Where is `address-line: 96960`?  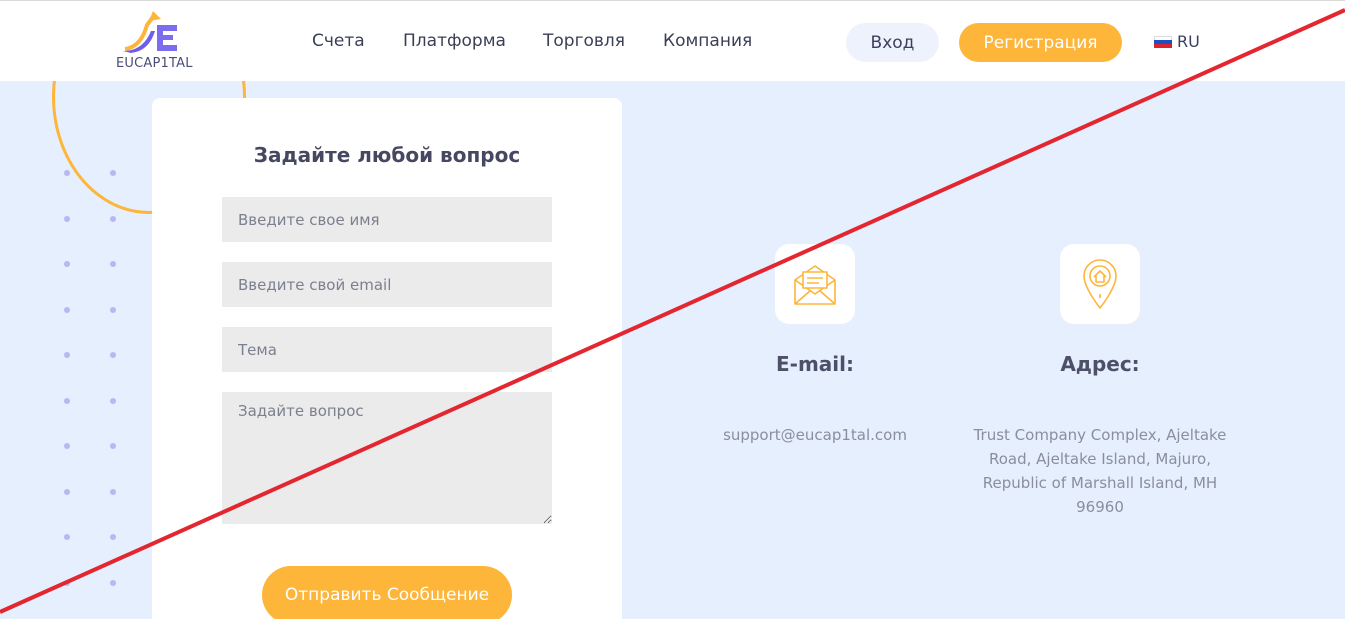
address-line: 96960 is located at coordinates (1100, 507).